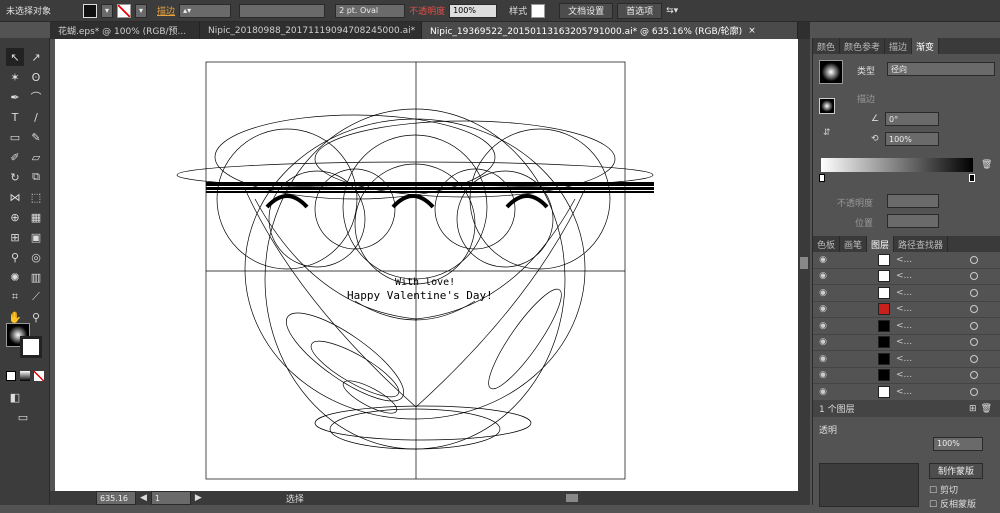  Describe the element at coordinates (15, 237) in the screenshot. I see `mesh-icon: ⊞` at that location.